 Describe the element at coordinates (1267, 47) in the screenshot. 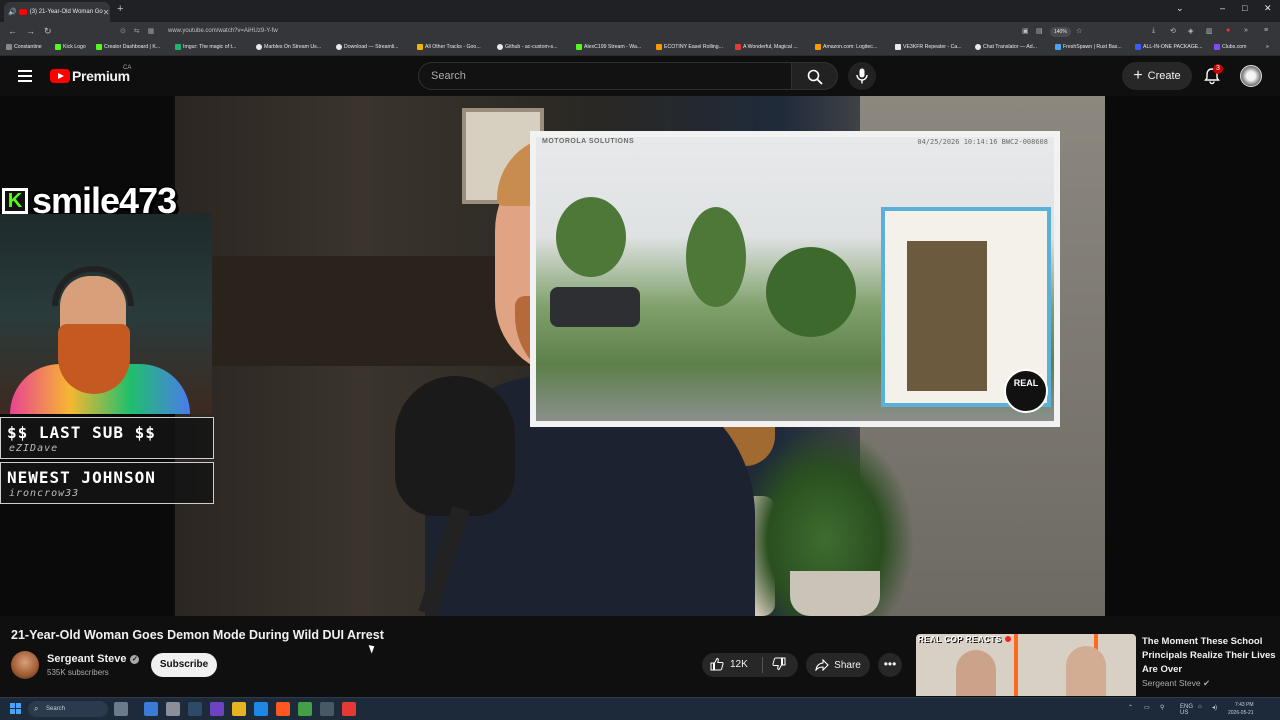

I see `bookmarks-overflow-icon: »` at that location.